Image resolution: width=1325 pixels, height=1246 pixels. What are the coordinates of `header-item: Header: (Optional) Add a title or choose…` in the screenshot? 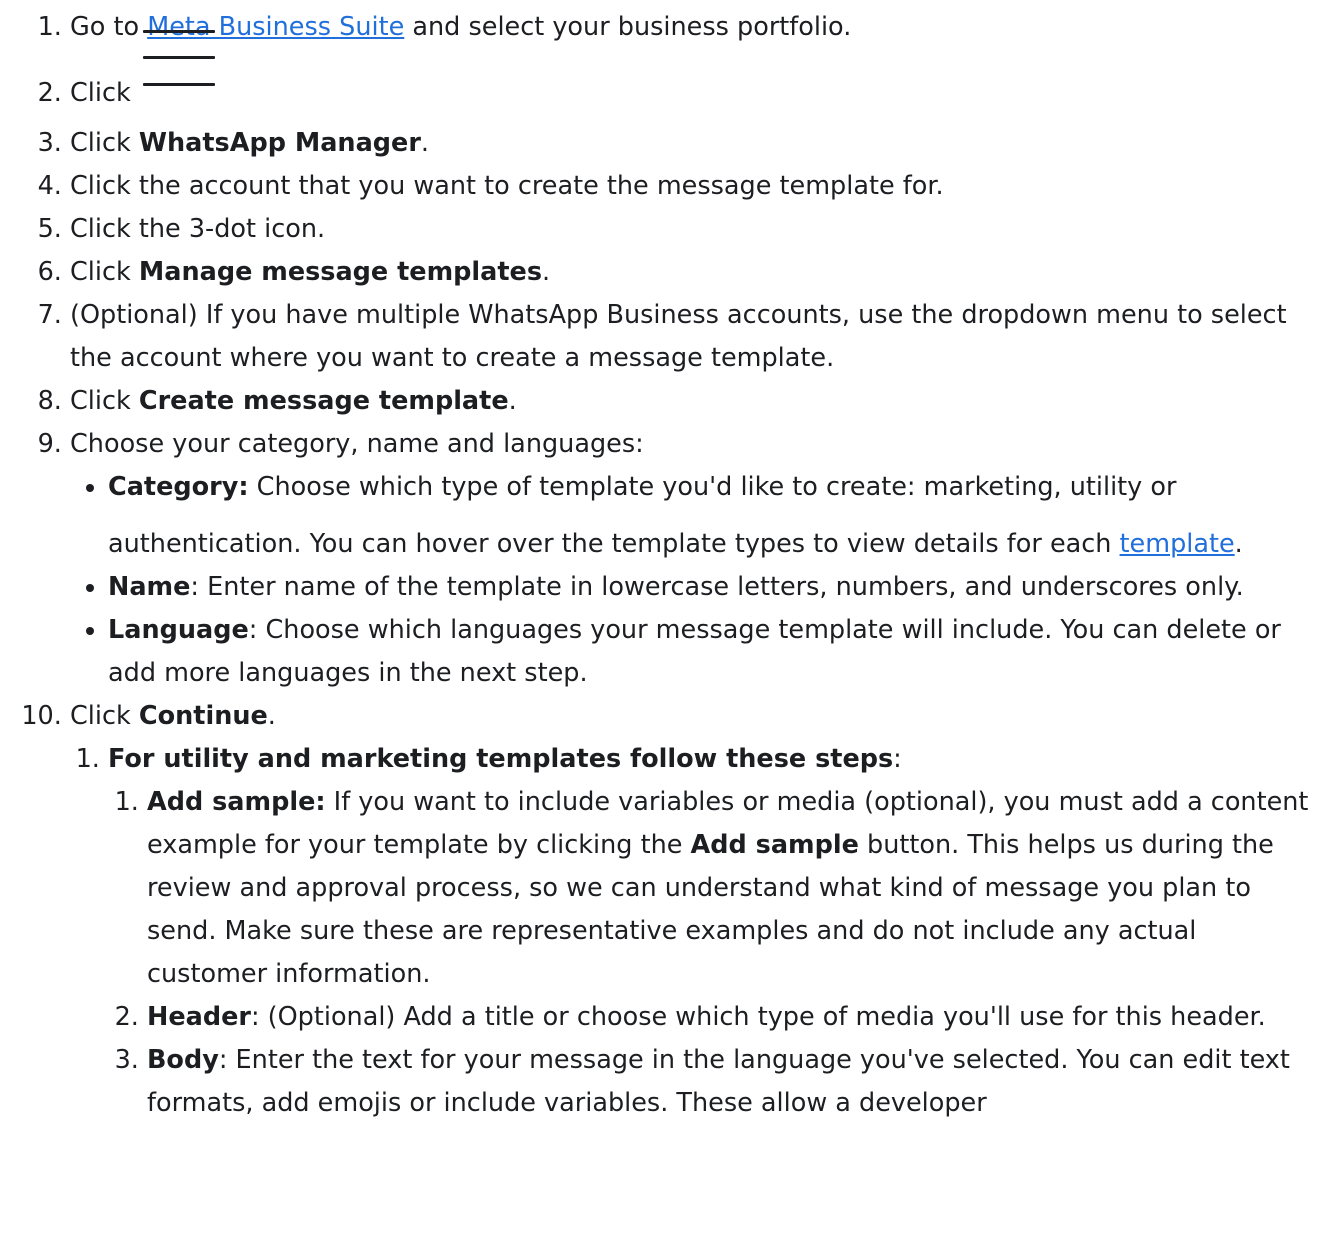 It's located at (733, 1017).